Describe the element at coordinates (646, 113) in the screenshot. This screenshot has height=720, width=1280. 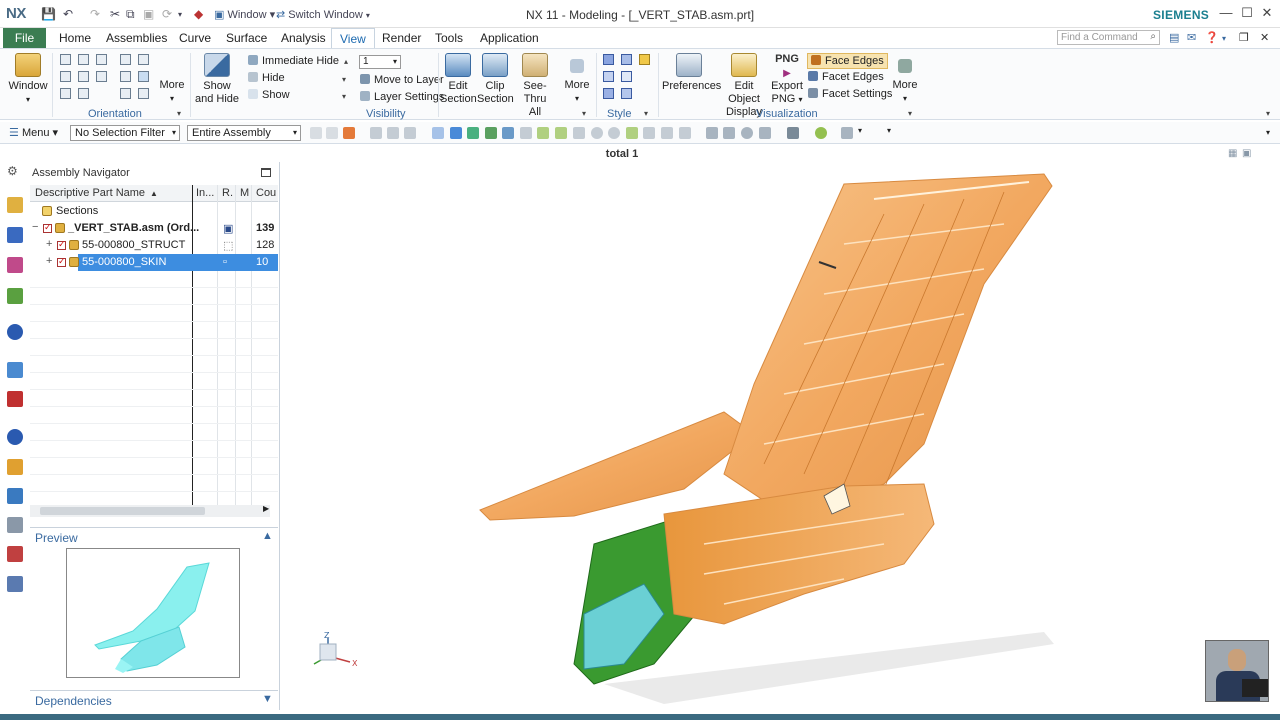
I see `style-group-dropdown-icon: ▾` at that location.